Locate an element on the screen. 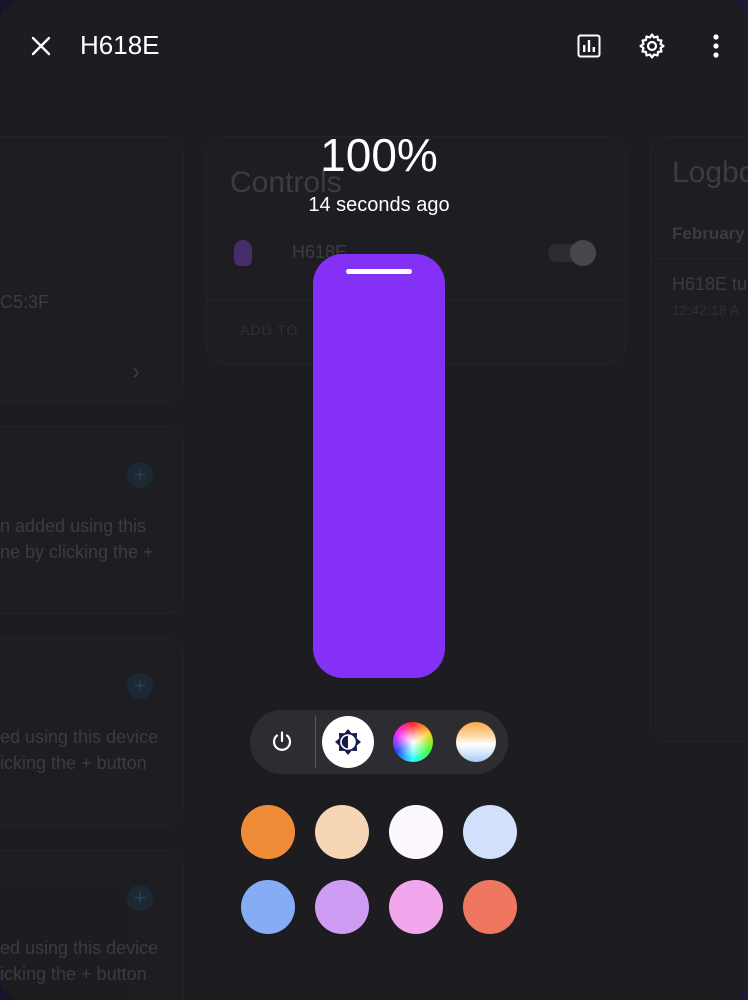 Image resolution: width=748 pixels, height=1000 pixels. script-text: ed using this device is located at coordinates (79, 948).